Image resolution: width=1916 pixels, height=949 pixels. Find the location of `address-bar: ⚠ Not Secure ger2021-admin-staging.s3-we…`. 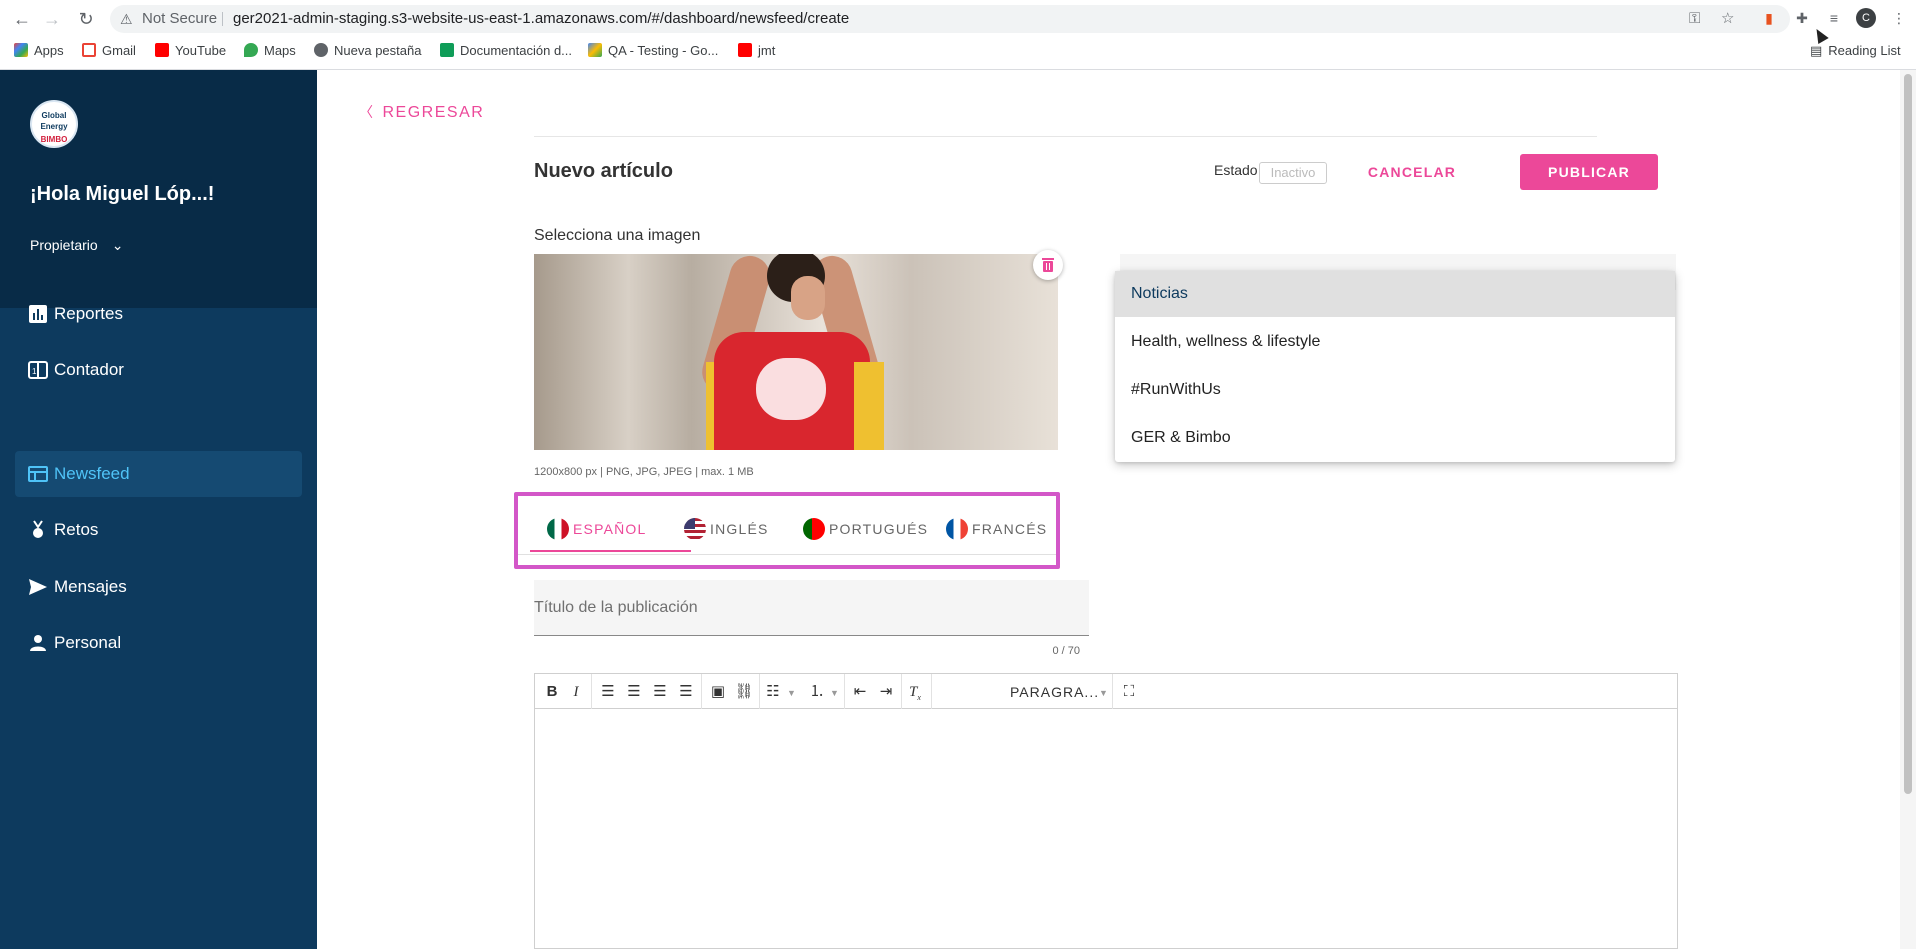

address-bar: ⚠ Not Secure ger2021-admin-staging.s3-we… is located at coordinates (950, 19).